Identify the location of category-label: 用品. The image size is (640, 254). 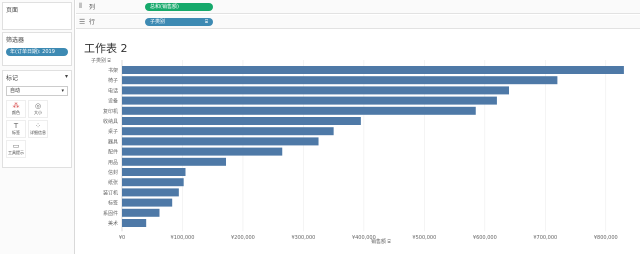
(113, 163).